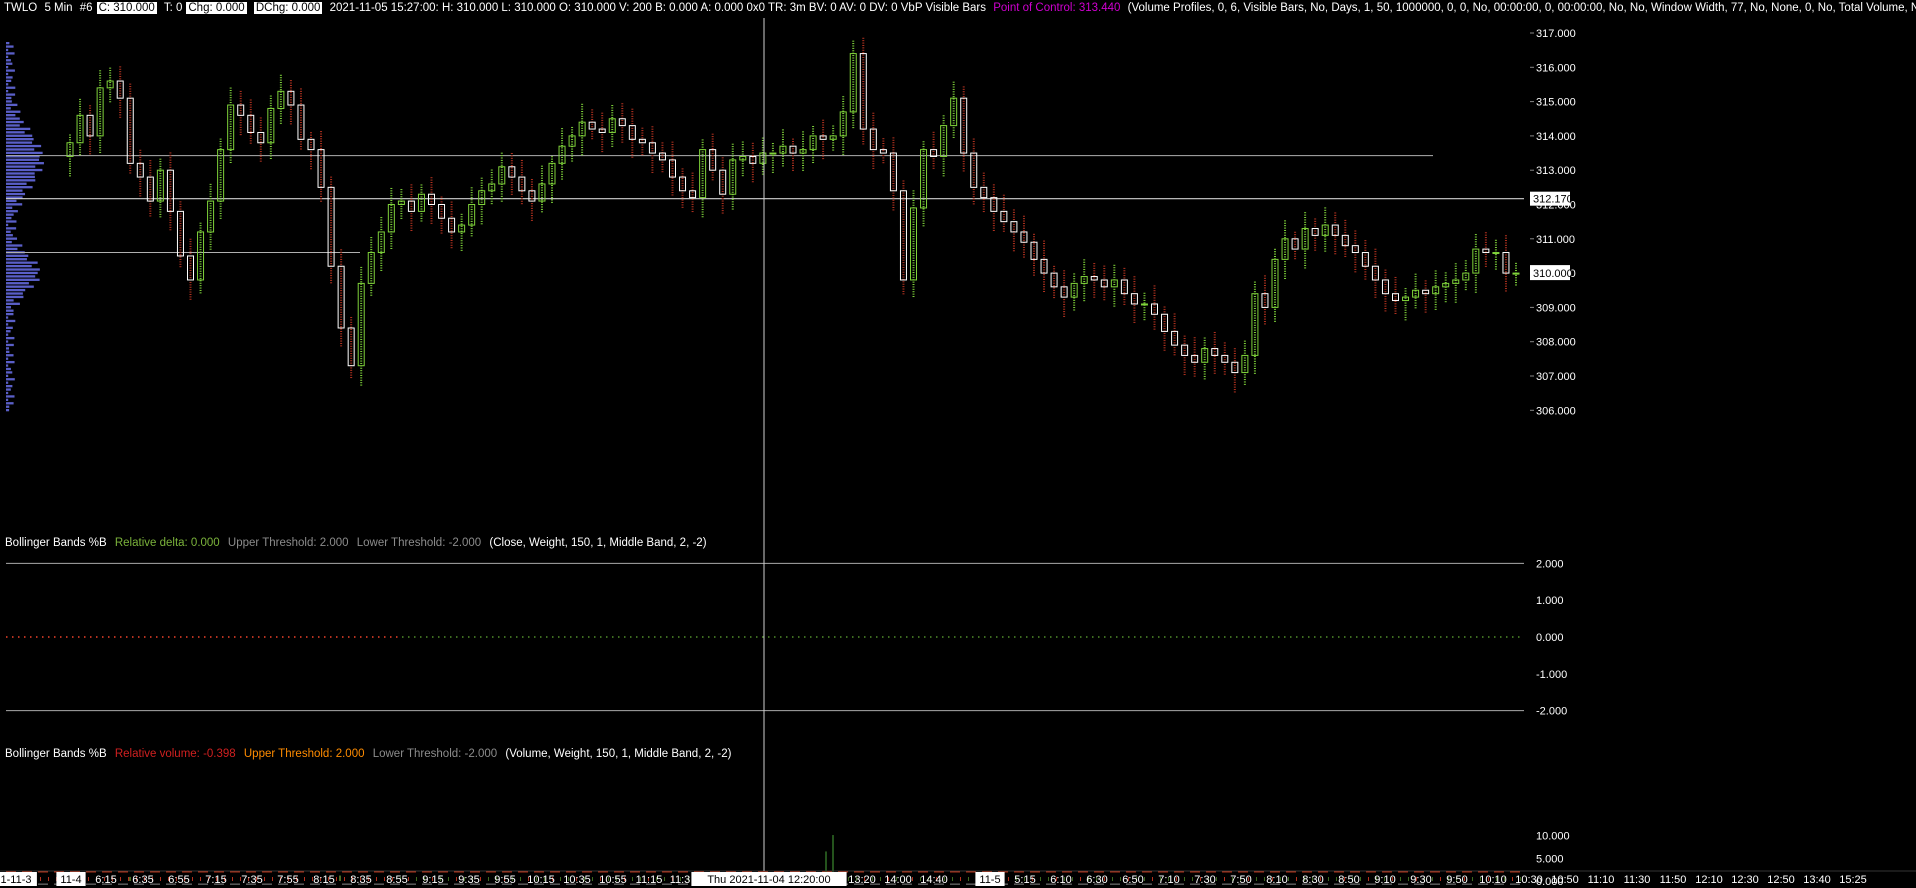 The width and height of the screenshot is (1916, 888). I want to click on panel3-relative: Relative volume: -0.398, so click(175, 754).